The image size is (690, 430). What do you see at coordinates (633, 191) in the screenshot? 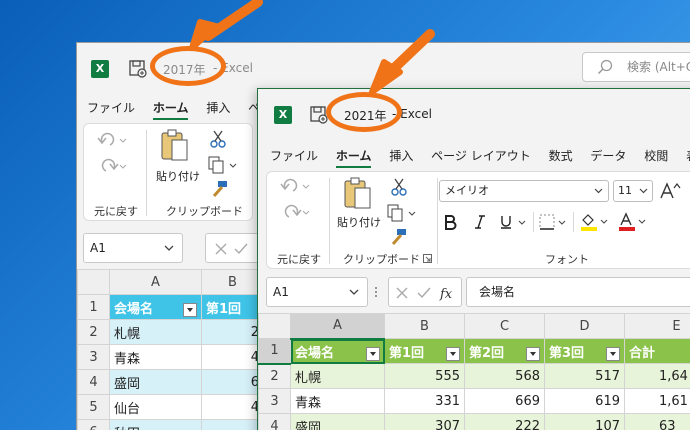
I see `font-size-select: 11` at bounding box center [633, 191].